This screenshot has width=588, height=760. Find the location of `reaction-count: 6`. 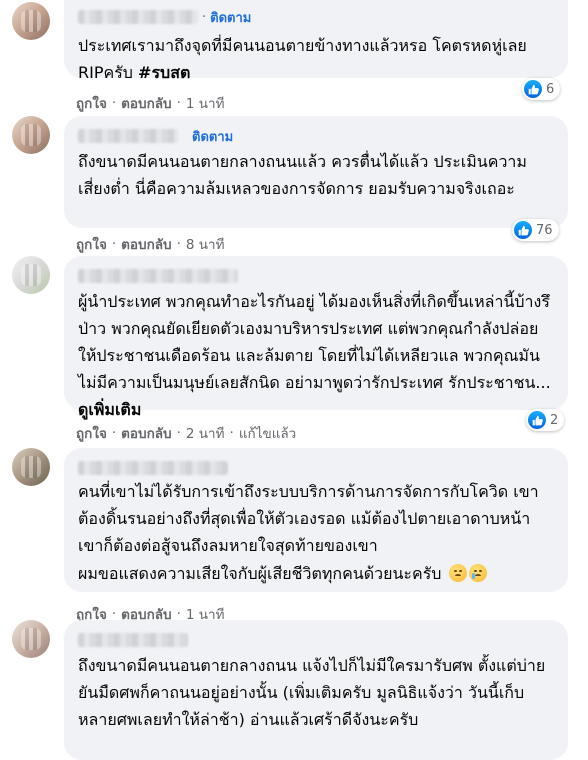

reaction-count: 6 is located at coordinates (541, 89).